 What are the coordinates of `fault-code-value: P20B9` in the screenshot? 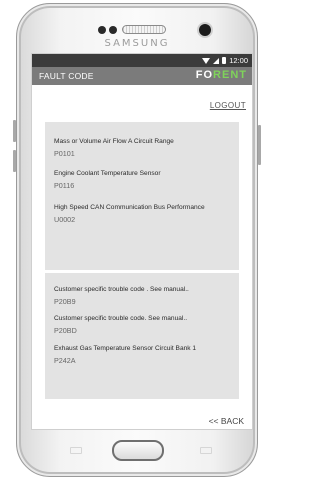 It's located at (65, 301).